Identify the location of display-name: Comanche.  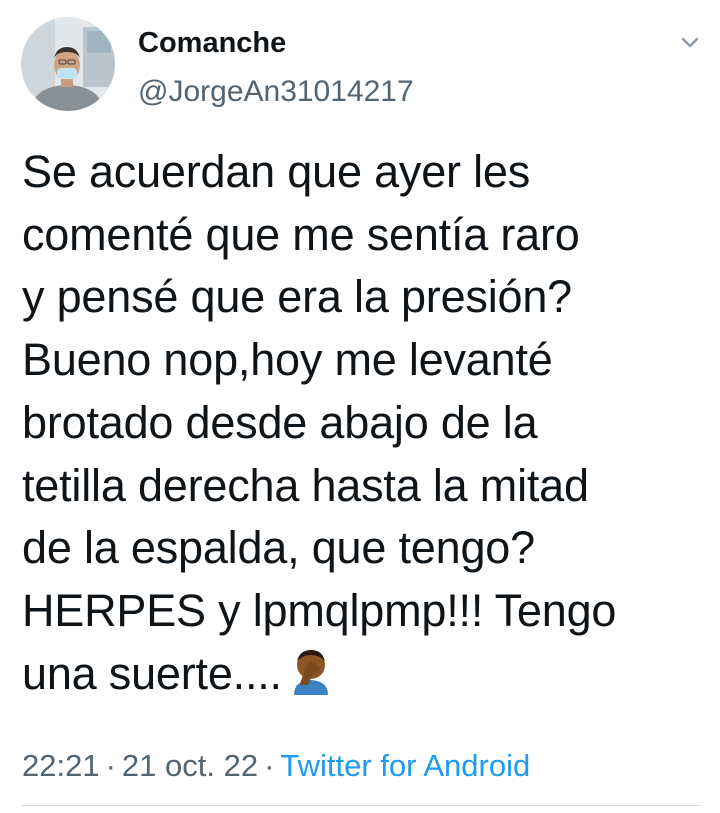
(212, 43).